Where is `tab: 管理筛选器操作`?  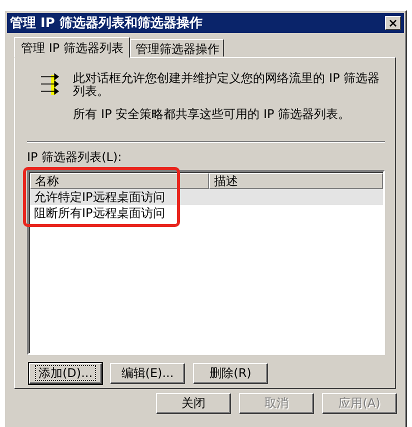 tab: 管理筛选器操作 is located at coordinates (177, 48).